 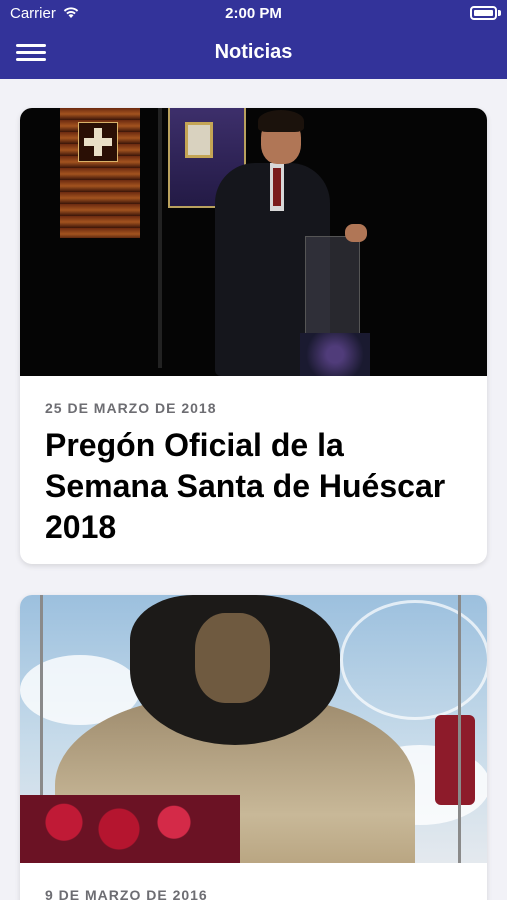 What do you see at coordinates (335, 354) in the screenshot?
I see `flowers` at bounding box center [335, 354].